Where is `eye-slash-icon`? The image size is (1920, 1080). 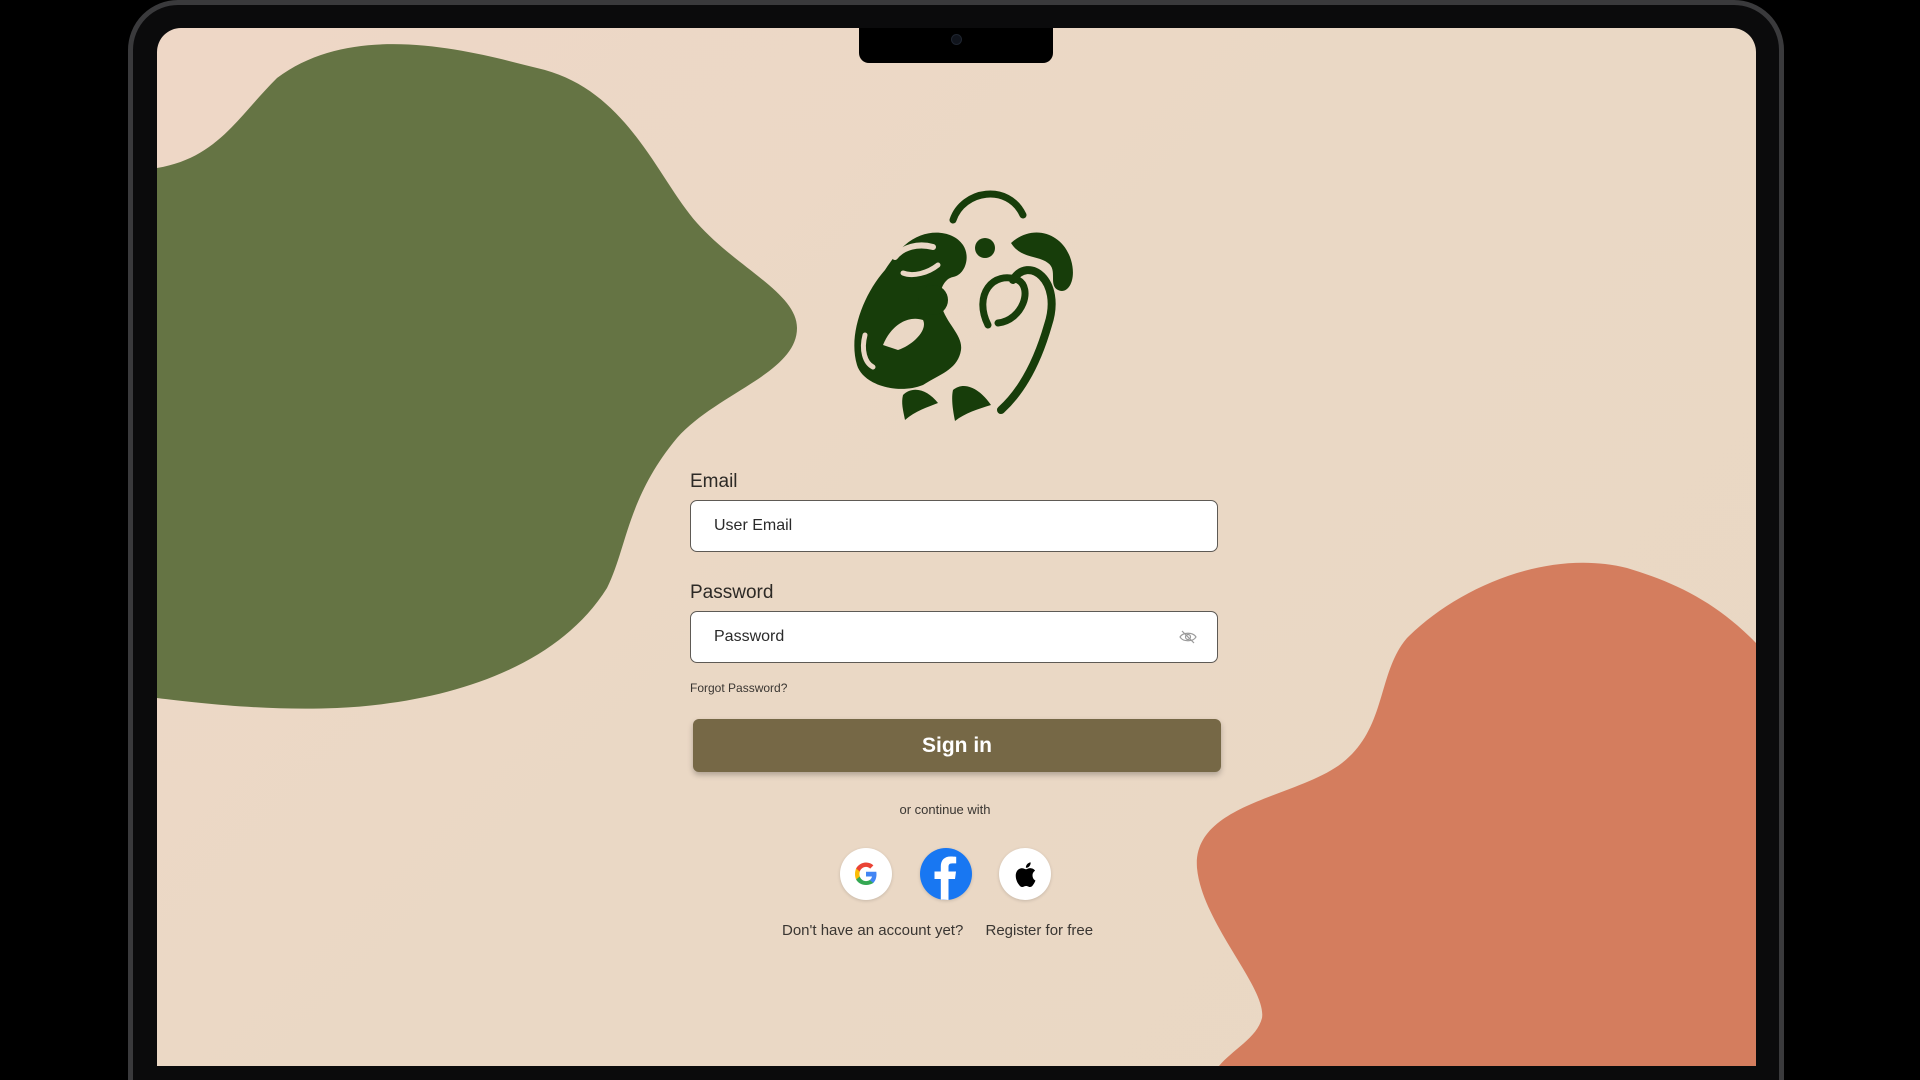
eye-slash-icon is located at coordinates (1188, 637).